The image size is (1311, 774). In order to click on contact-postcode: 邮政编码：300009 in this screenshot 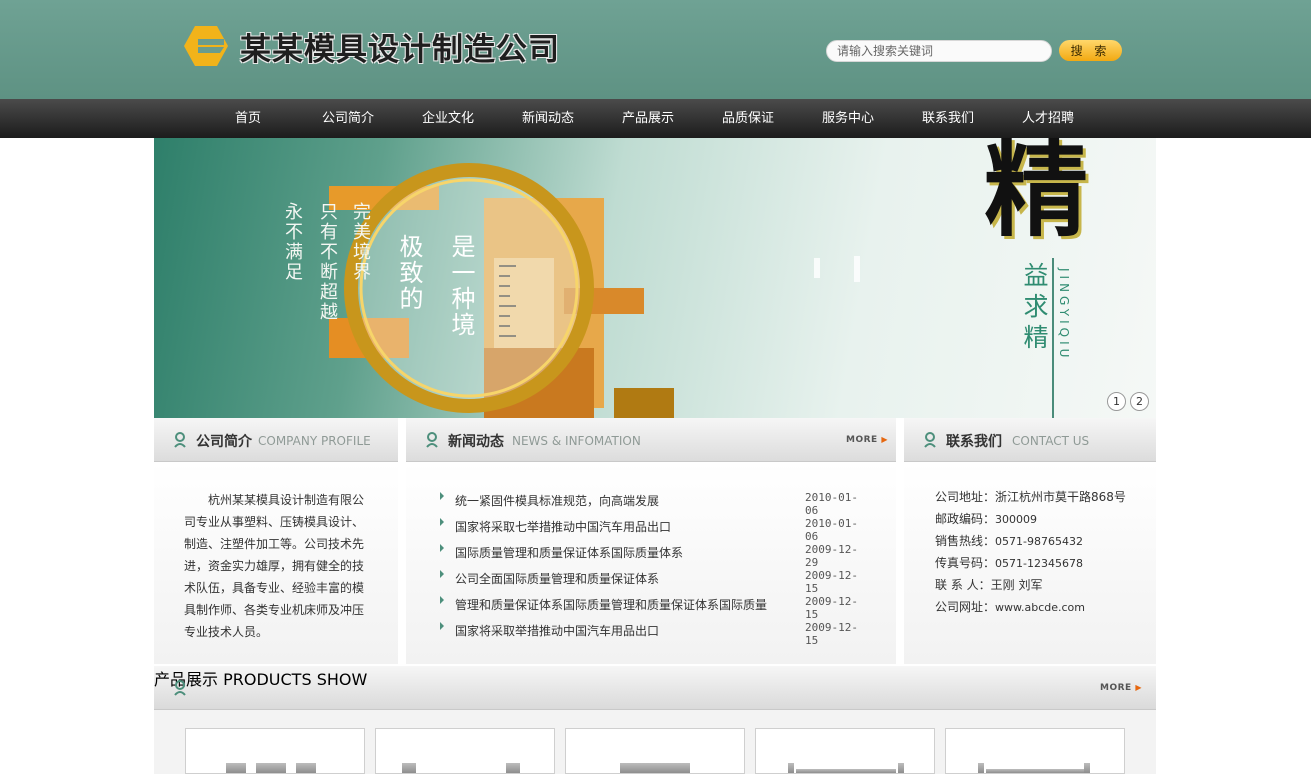, I will do `click(1030, 521)`.